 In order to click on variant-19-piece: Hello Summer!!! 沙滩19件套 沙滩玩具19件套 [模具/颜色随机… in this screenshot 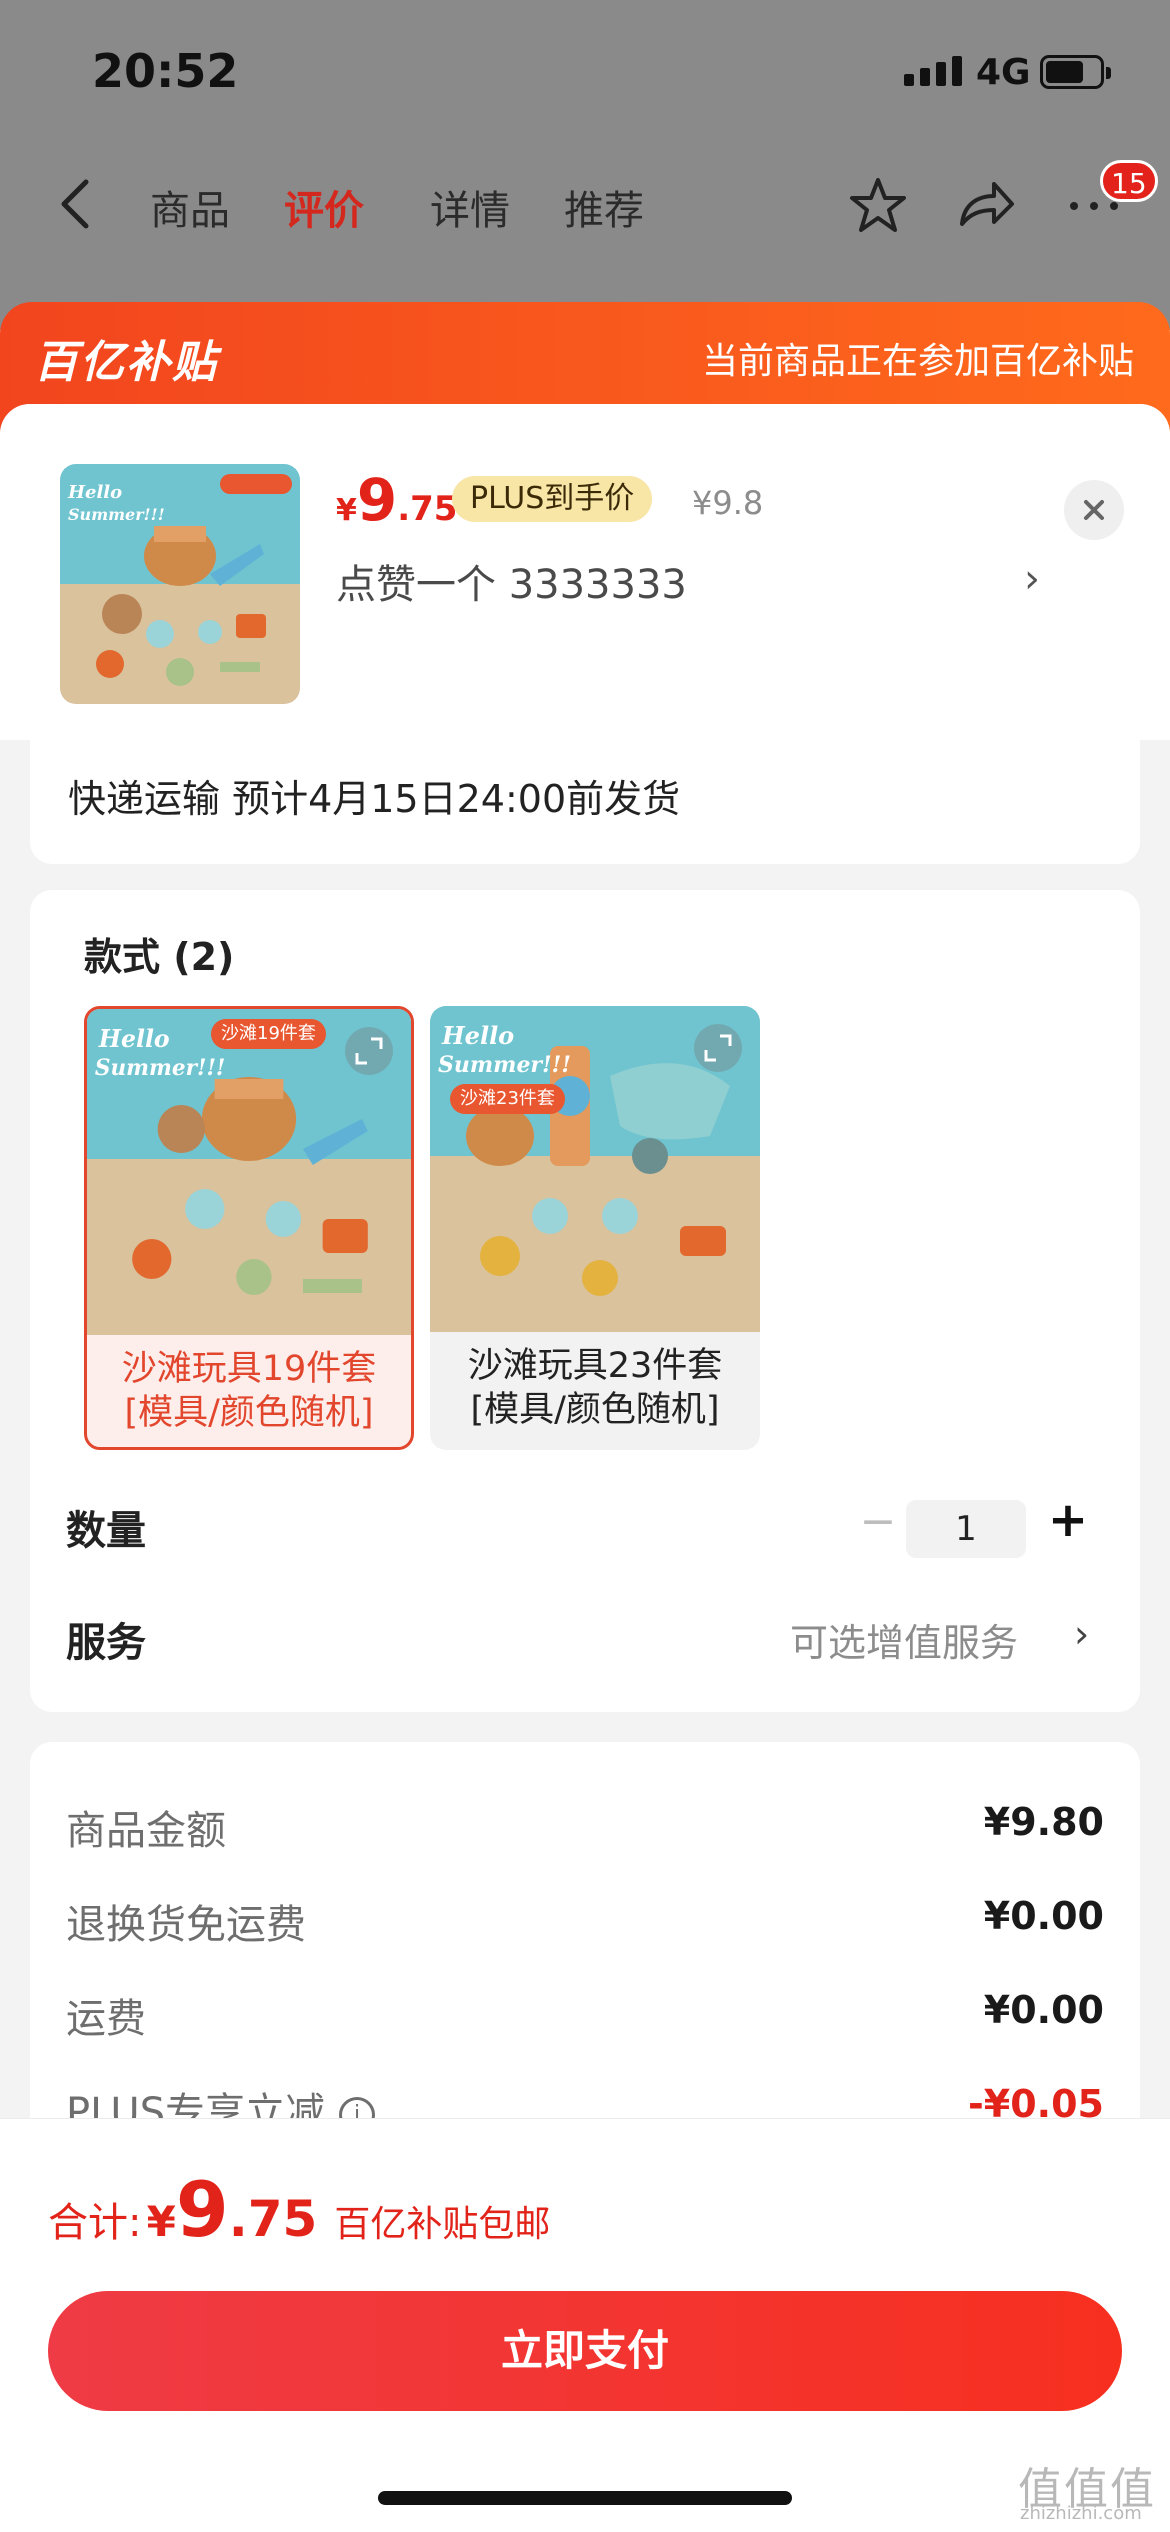, I will do `click(249, 1228)`.